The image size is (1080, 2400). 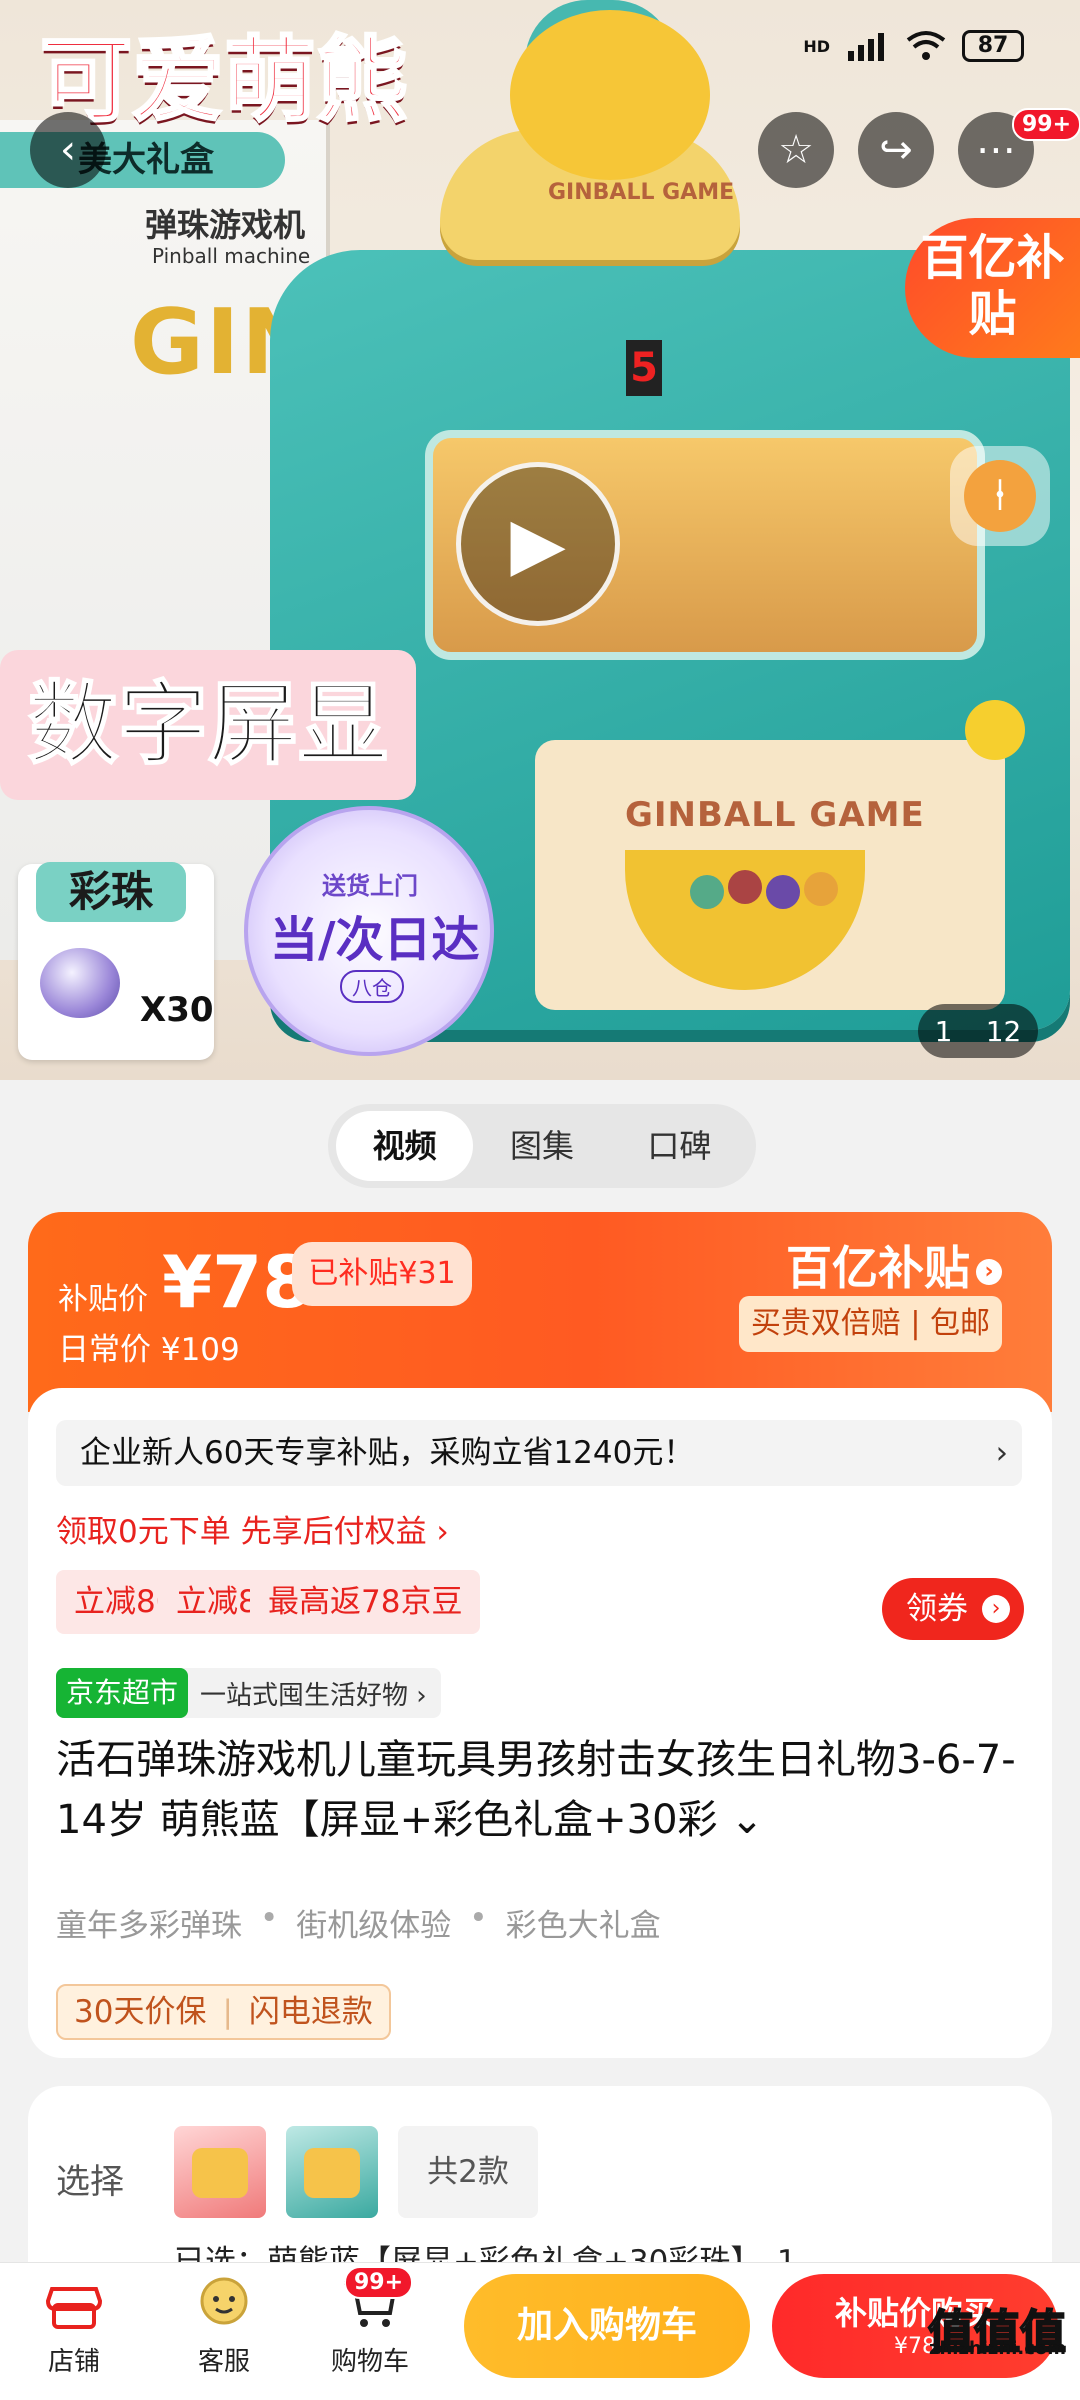 I want to click on delivery-stamp-sub: 八仓, so click(x=372, y=986).